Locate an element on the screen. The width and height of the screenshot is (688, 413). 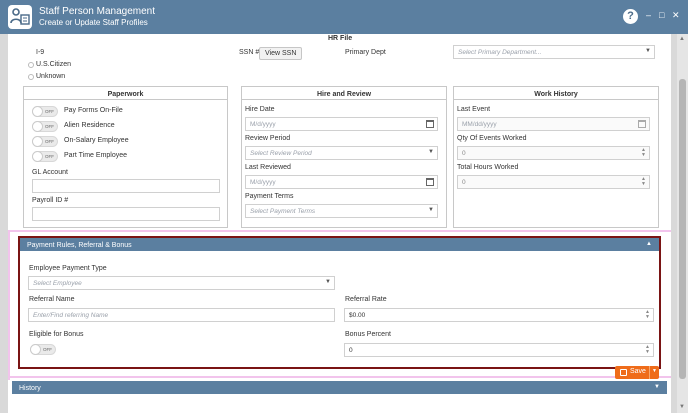
part-time-label: Part Time Employee is located at coordinates (96, 155).